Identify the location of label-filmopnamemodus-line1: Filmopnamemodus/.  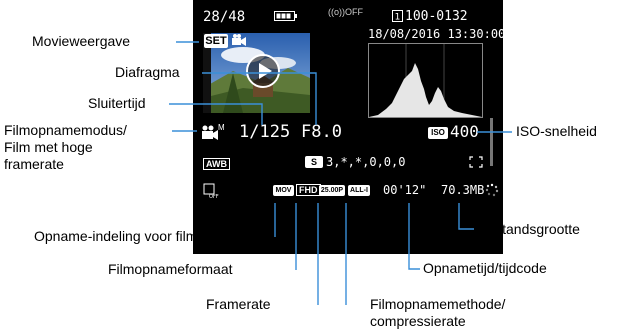
(65, 130).